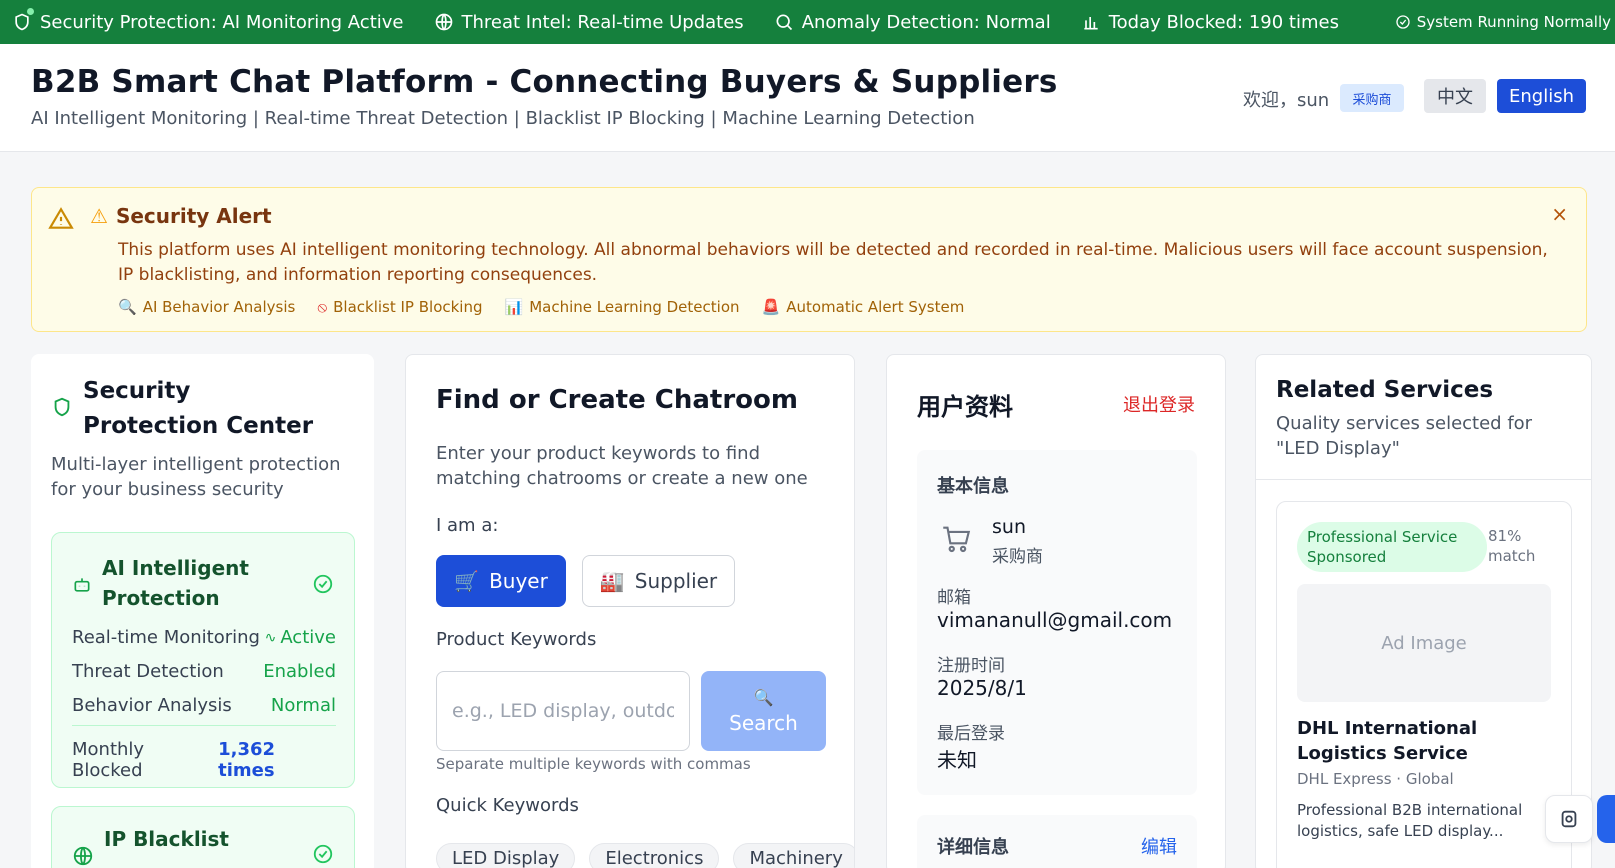 Image resolution: width=1615 pixels, height=868 pixels. What do you see at coordinates (634, 307) in the screenshot?
I see `alert-feature-label: Machine Learning Detection` at bounding box center [634, 307].